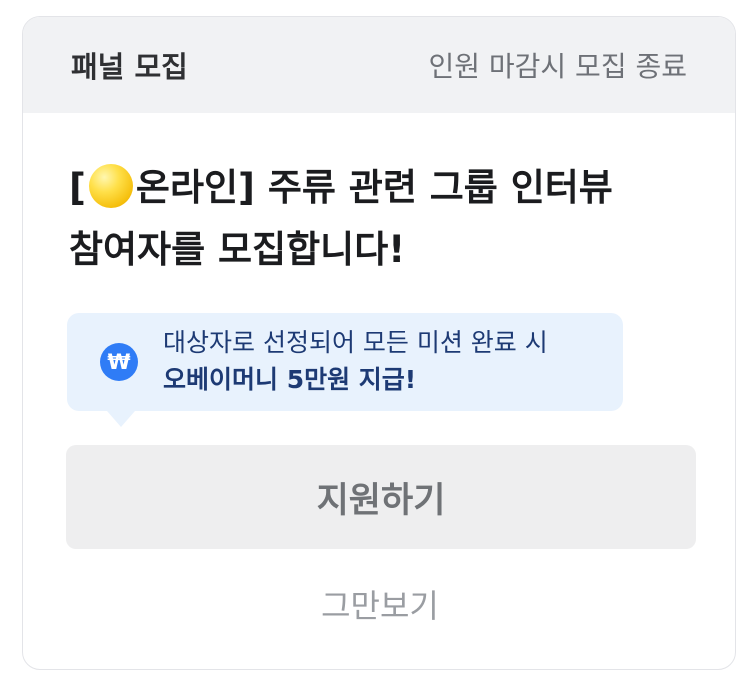 Image resolution: width=756 pixels, height=690 pixels. I want to click on won-icon: ₩, so click(119, 362).